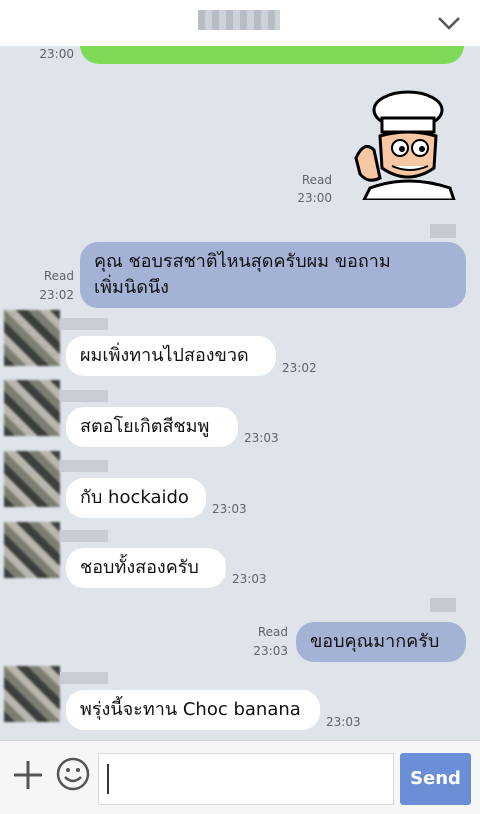 The width and height of the screenshot is (480, 814). Describe the element at coordinates (73, 774) in the screenshot. I see `emoji-icon` at that location.